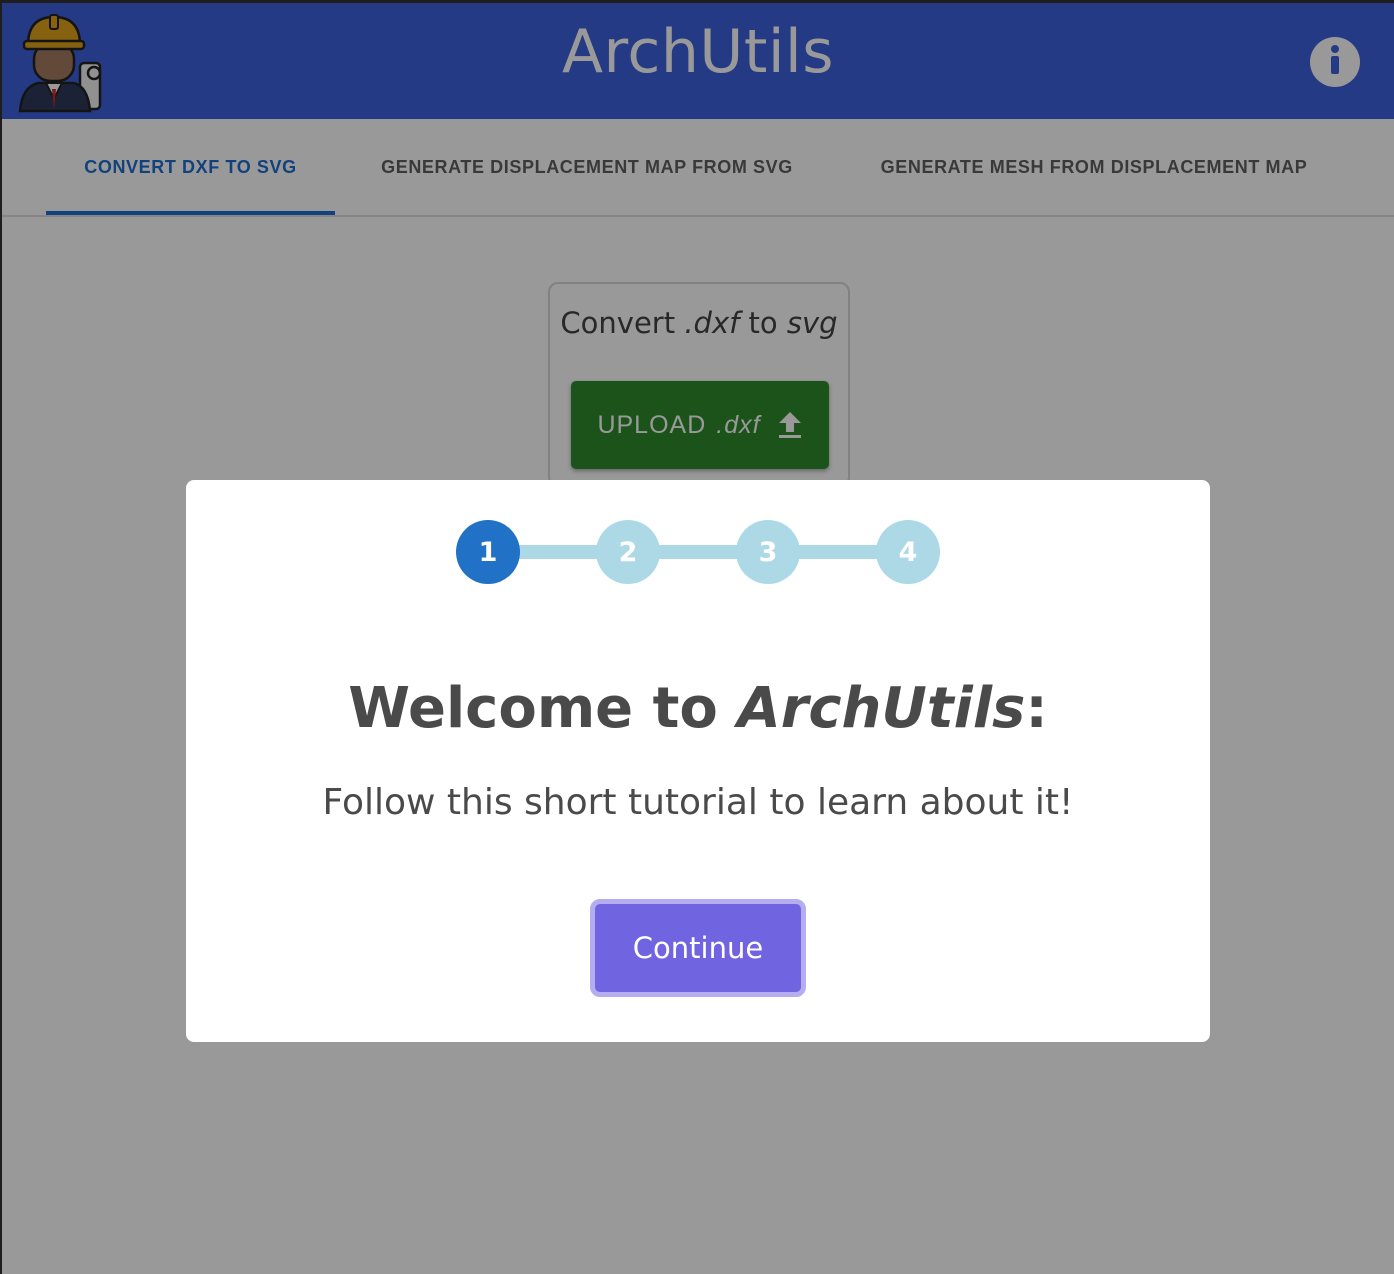 This screenshot has width=1394, height=1274. I want to click on step-3: 3, so click(768, 552).